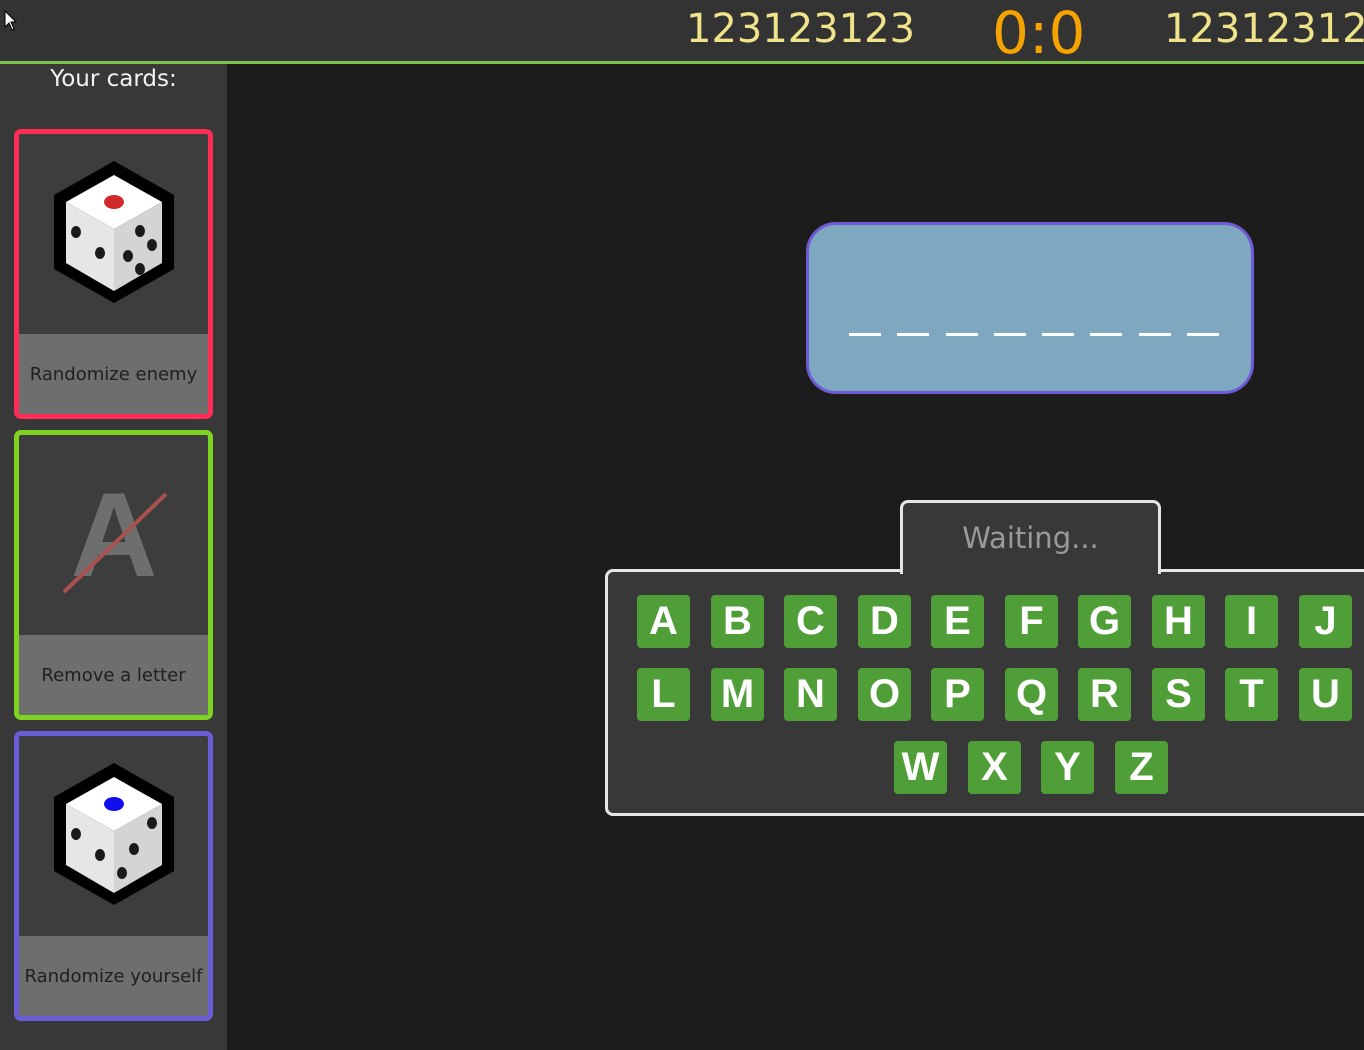  What do you see at coordinates (737, 621) in the screenshot?
I see `key-b: B` at bounding box center [737, 621].